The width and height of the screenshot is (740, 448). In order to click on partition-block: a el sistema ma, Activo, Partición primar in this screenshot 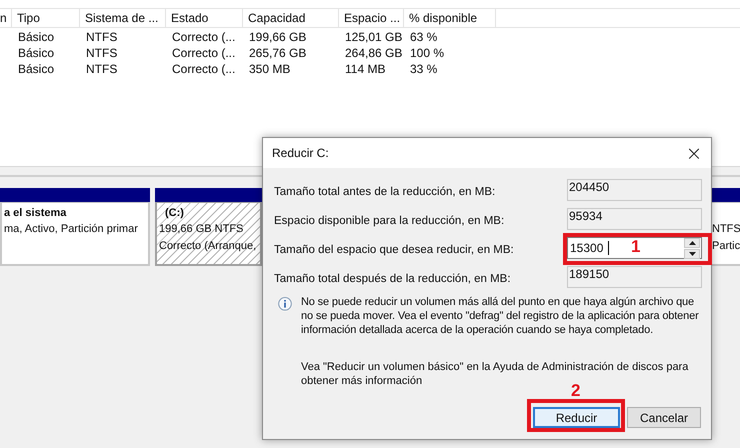, I will do `click(75, 234)`.